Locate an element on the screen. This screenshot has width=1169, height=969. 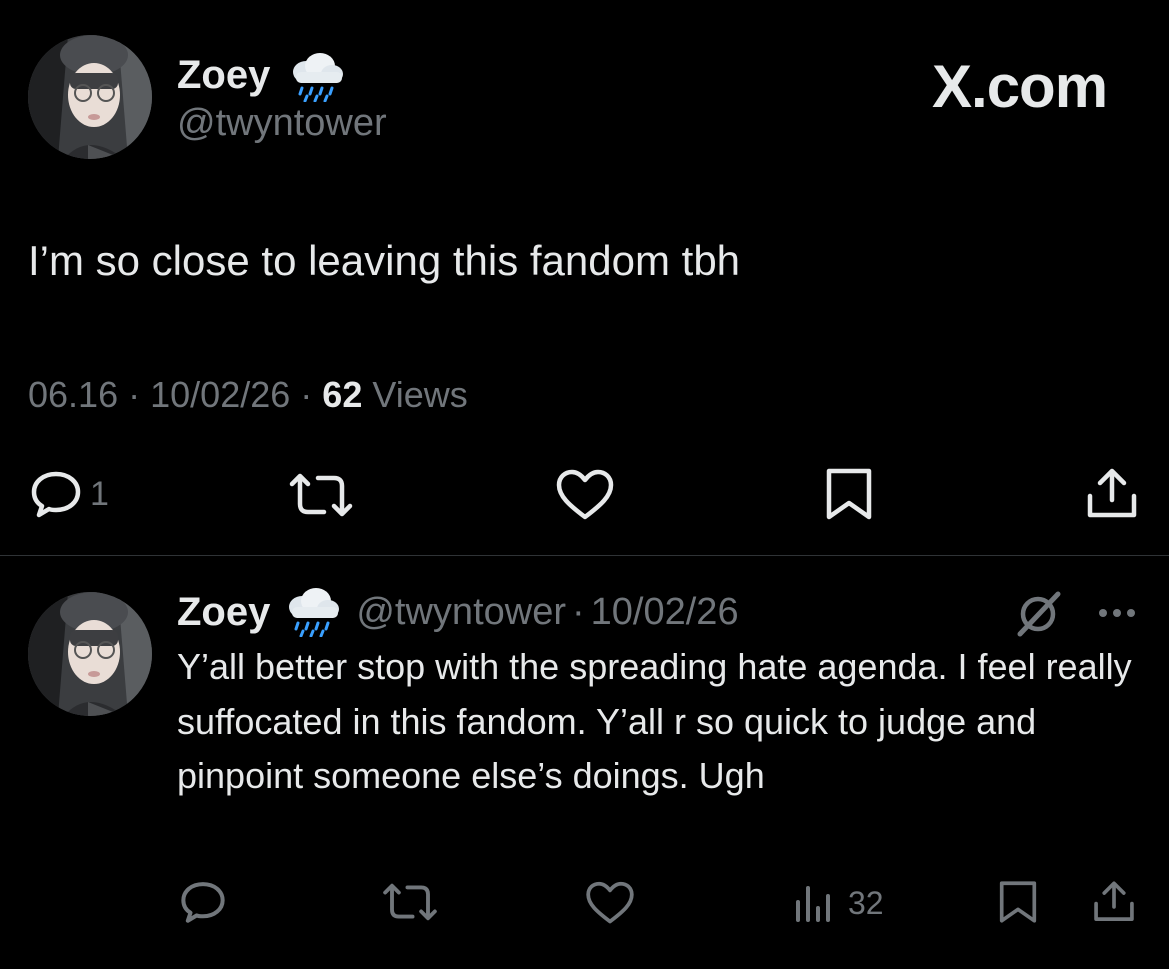
reply-author-name: Zoey is located at coordinates (223, 612).